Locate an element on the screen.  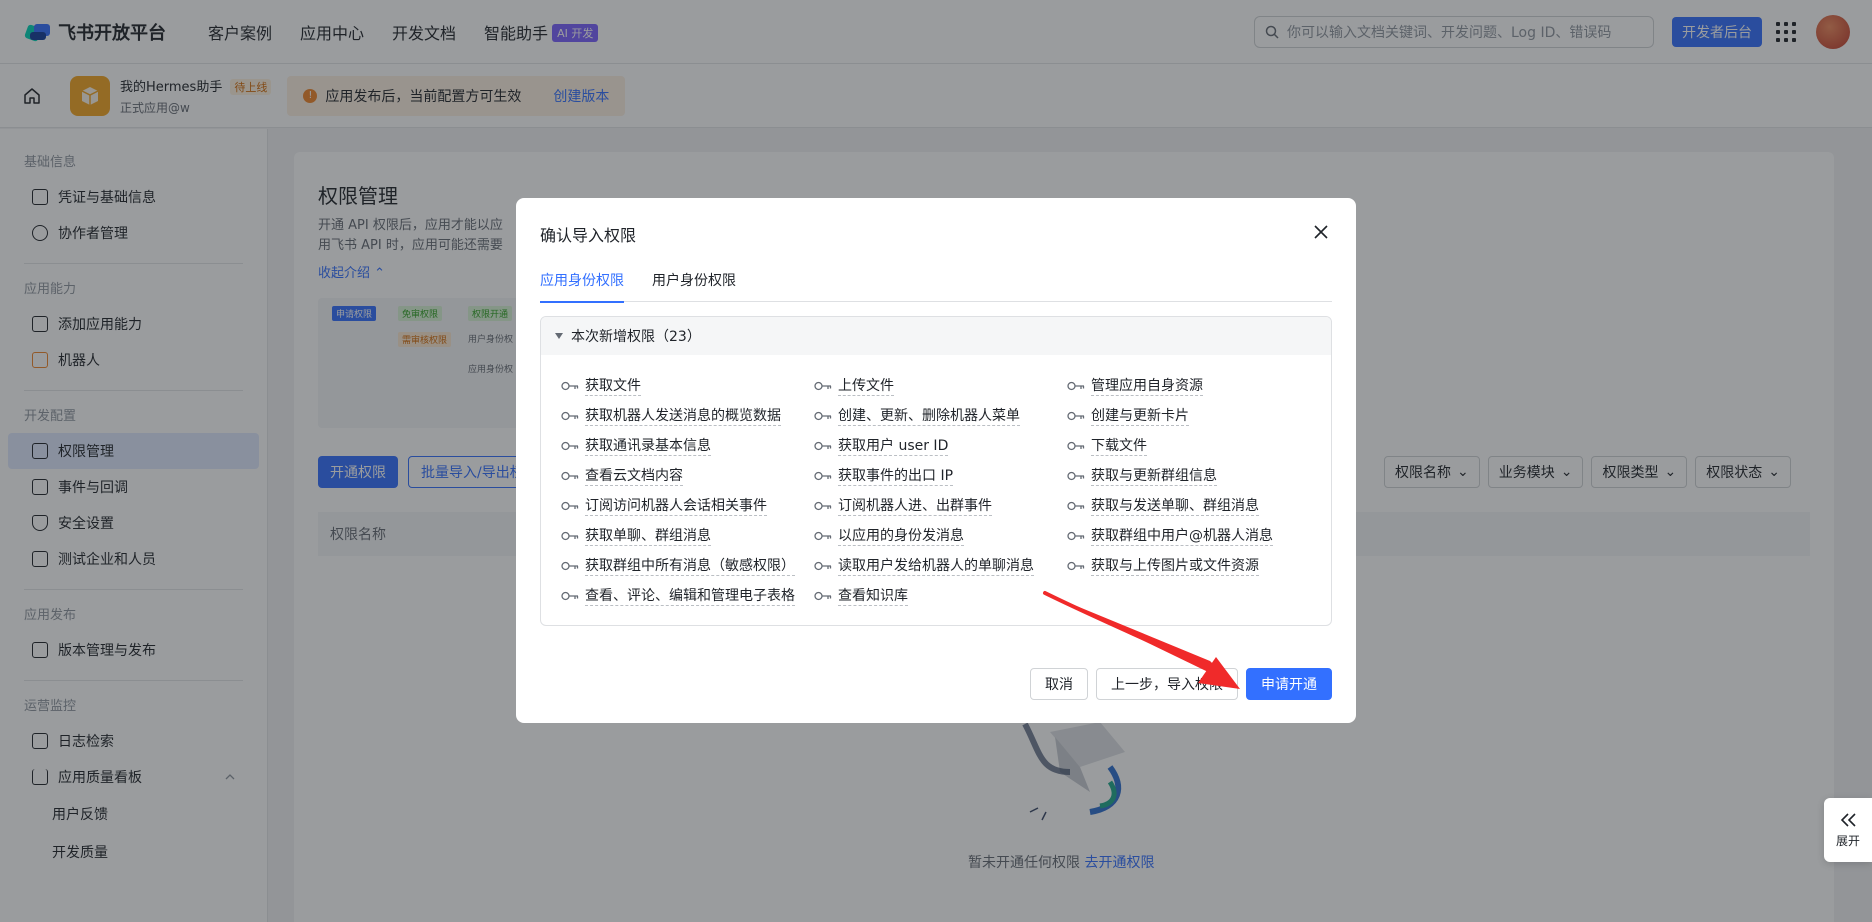
permission-item: 查看、评论、编辑和管理电子表格 is located at coordinates (687, 596).